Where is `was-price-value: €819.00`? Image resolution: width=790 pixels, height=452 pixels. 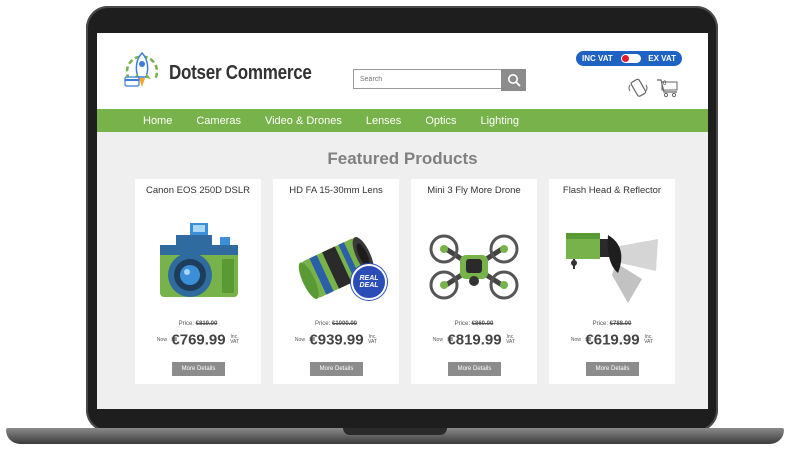
was-price-value: €819.00 is located at coordinates (206, 324).